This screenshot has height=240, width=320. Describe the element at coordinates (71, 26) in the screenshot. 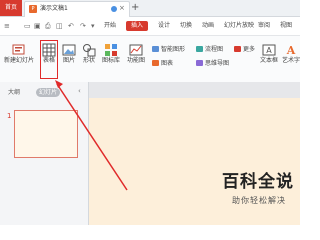

I see `undo-icon: ↶` at that location.